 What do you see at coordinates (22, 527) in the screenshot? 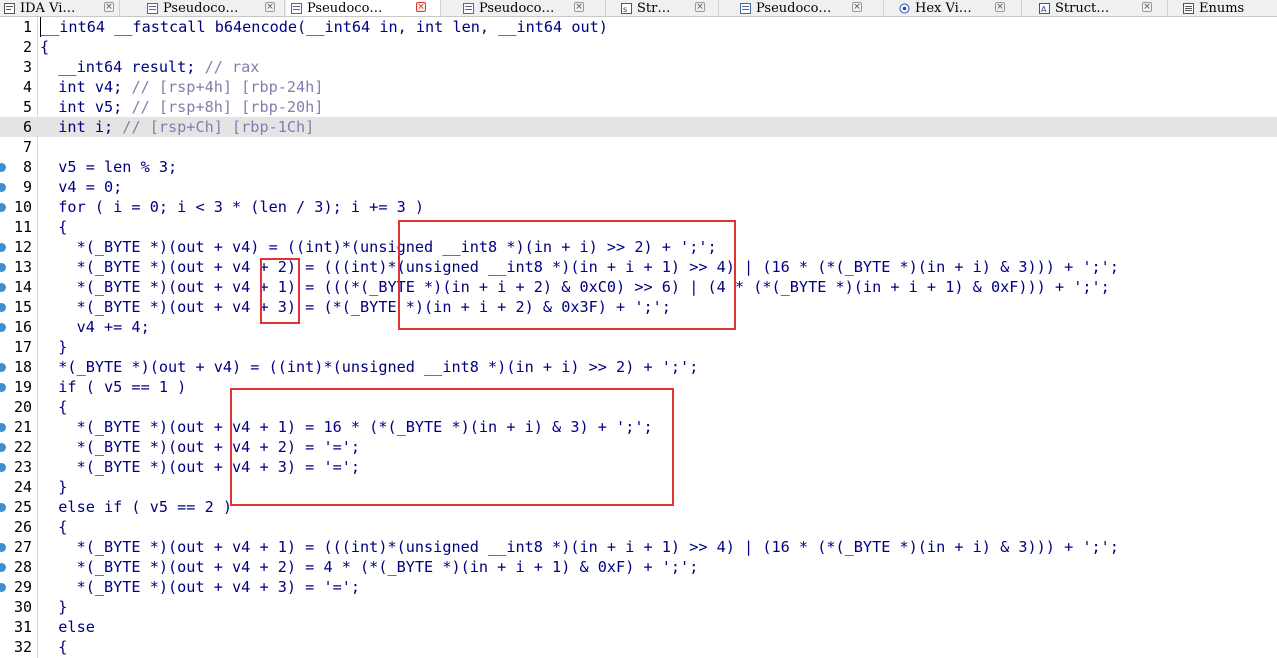
I see `line-number: 26` at bounding box center [22, 527].